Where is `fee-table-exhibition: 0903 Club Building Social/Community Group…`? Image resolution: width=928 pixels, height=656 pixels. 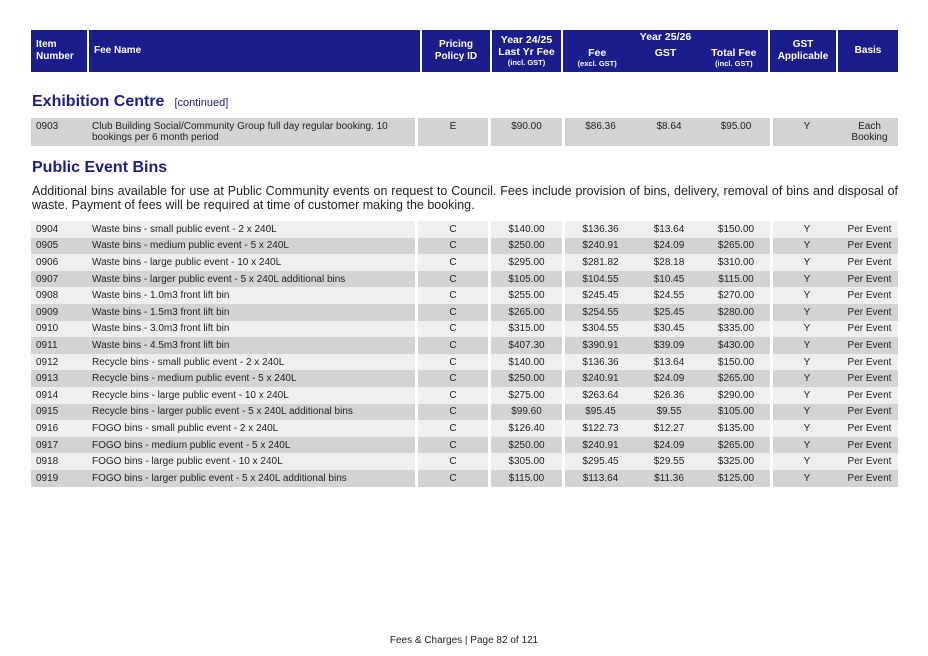 fee-table-exhibition: 0903 Club Building Social/Community Group… is located at coordinates (464, 133).